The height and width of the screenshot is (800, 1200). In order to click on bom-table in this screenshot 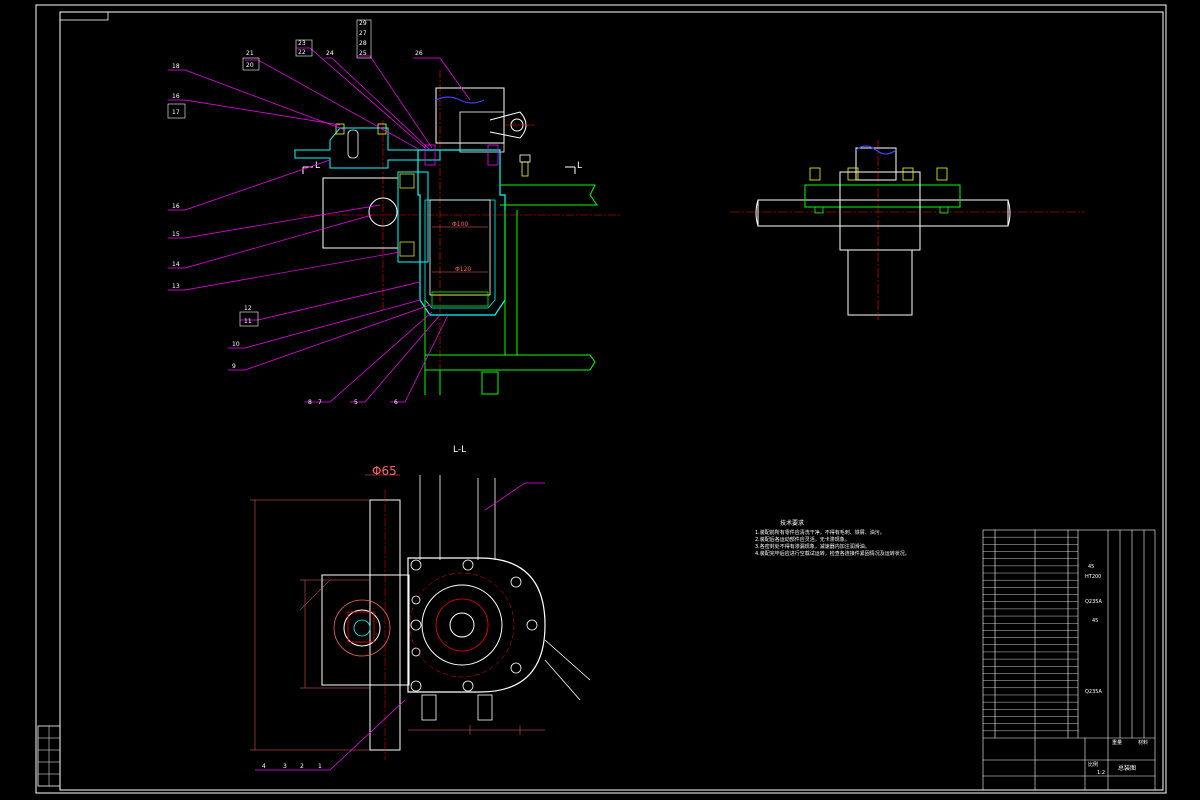, I will do `click(1069, 660)`.